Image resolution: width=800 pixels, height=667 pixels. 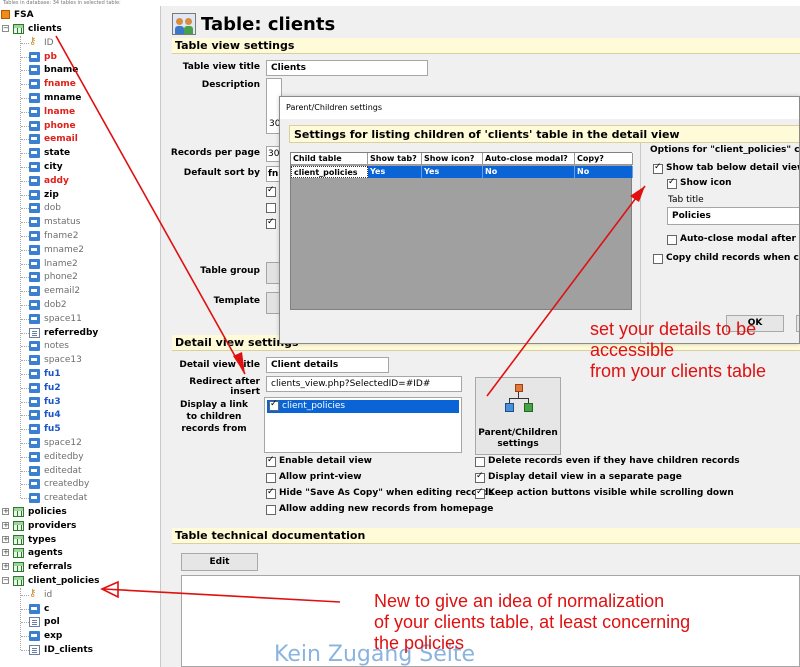 I want to click on annotation-top-line-1: set your details to be, so click(x=673, y=329).